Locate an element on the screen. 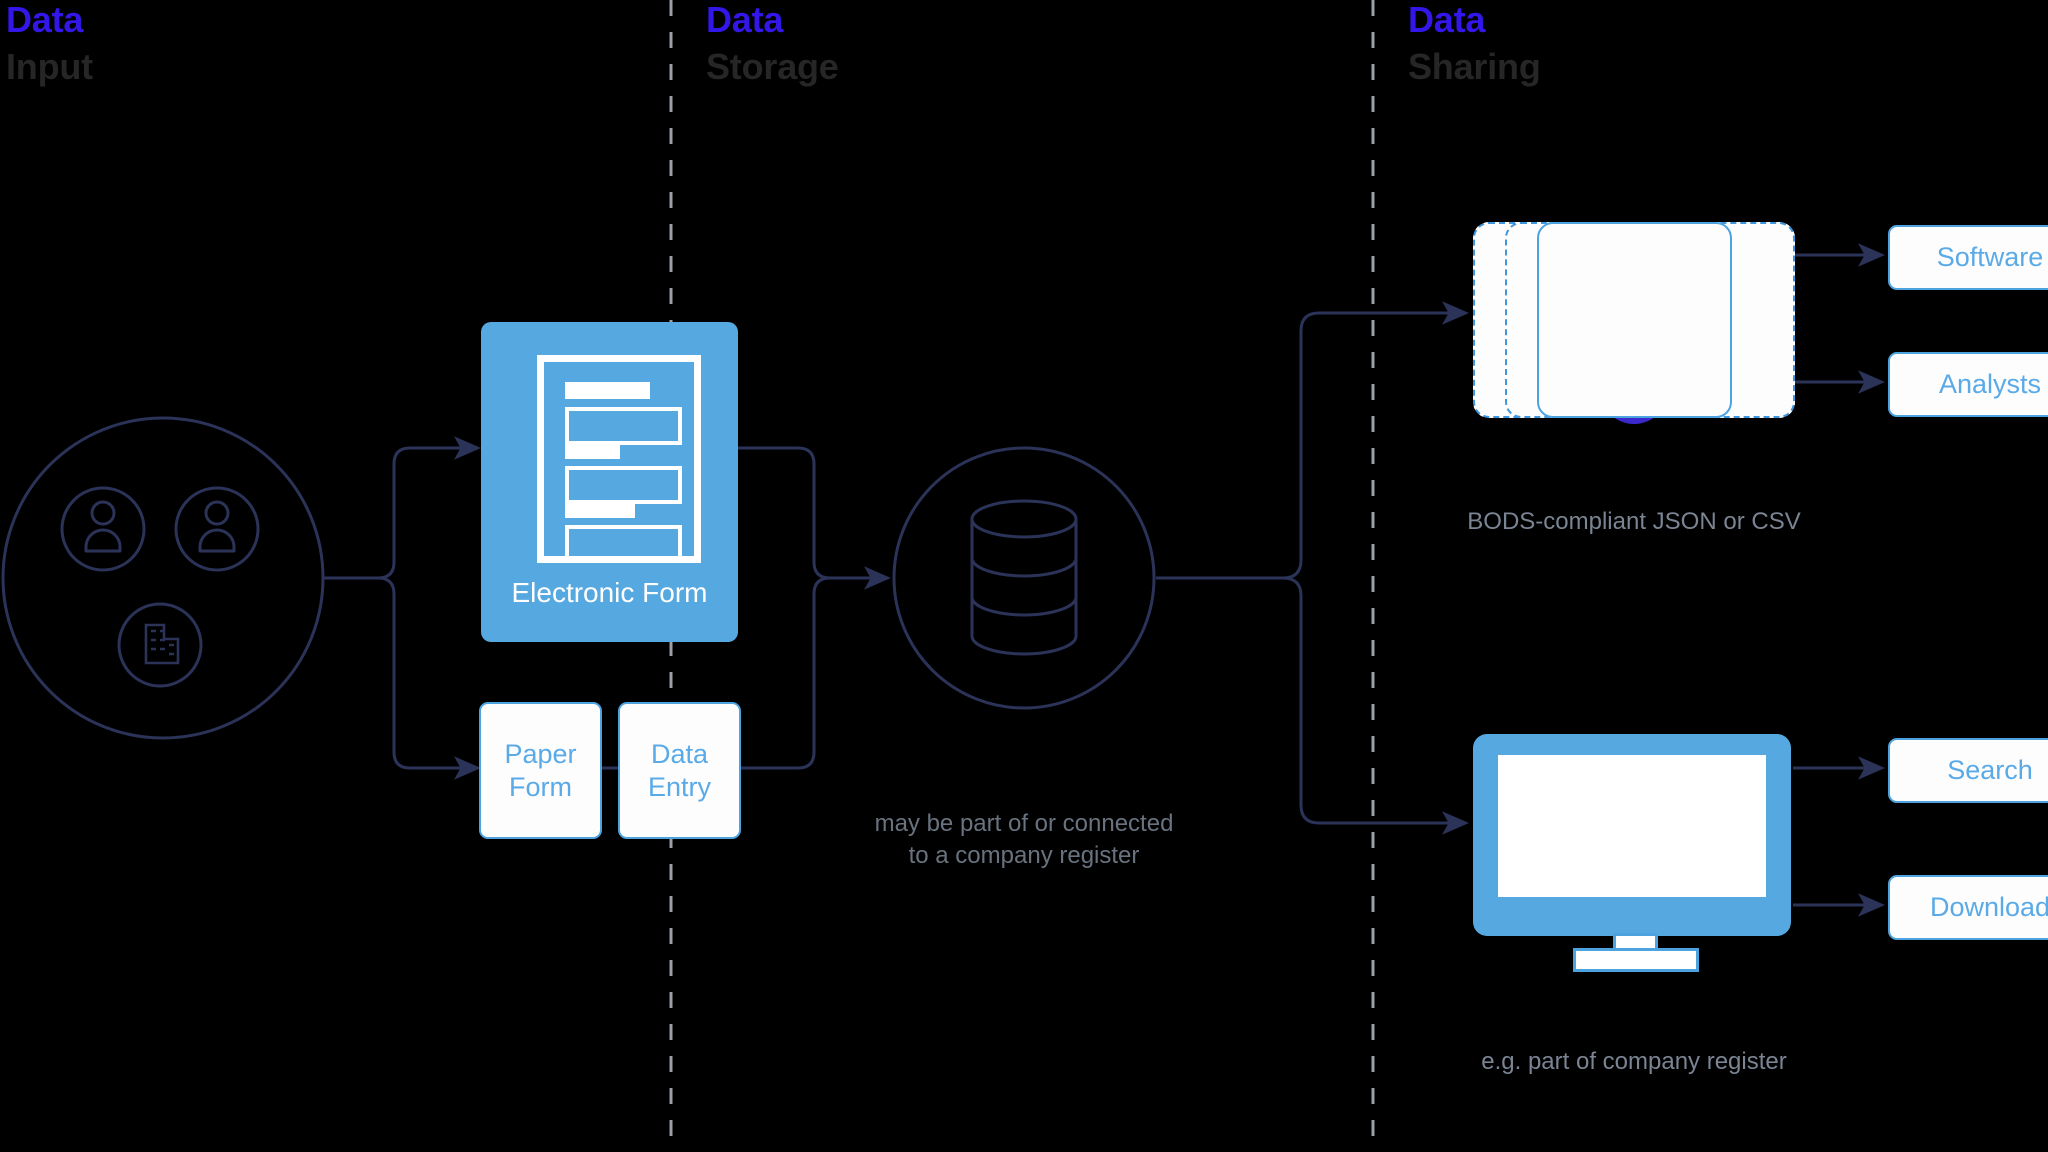 This screenshot has width=2048, height=1152. data-entry-label-line2: Entry is located at coordinates (679, 786).